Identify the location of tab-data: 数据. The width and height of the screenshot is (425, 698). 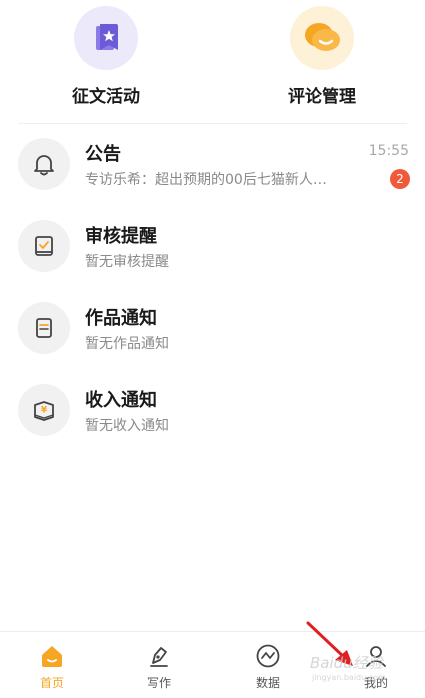
(268, 666).